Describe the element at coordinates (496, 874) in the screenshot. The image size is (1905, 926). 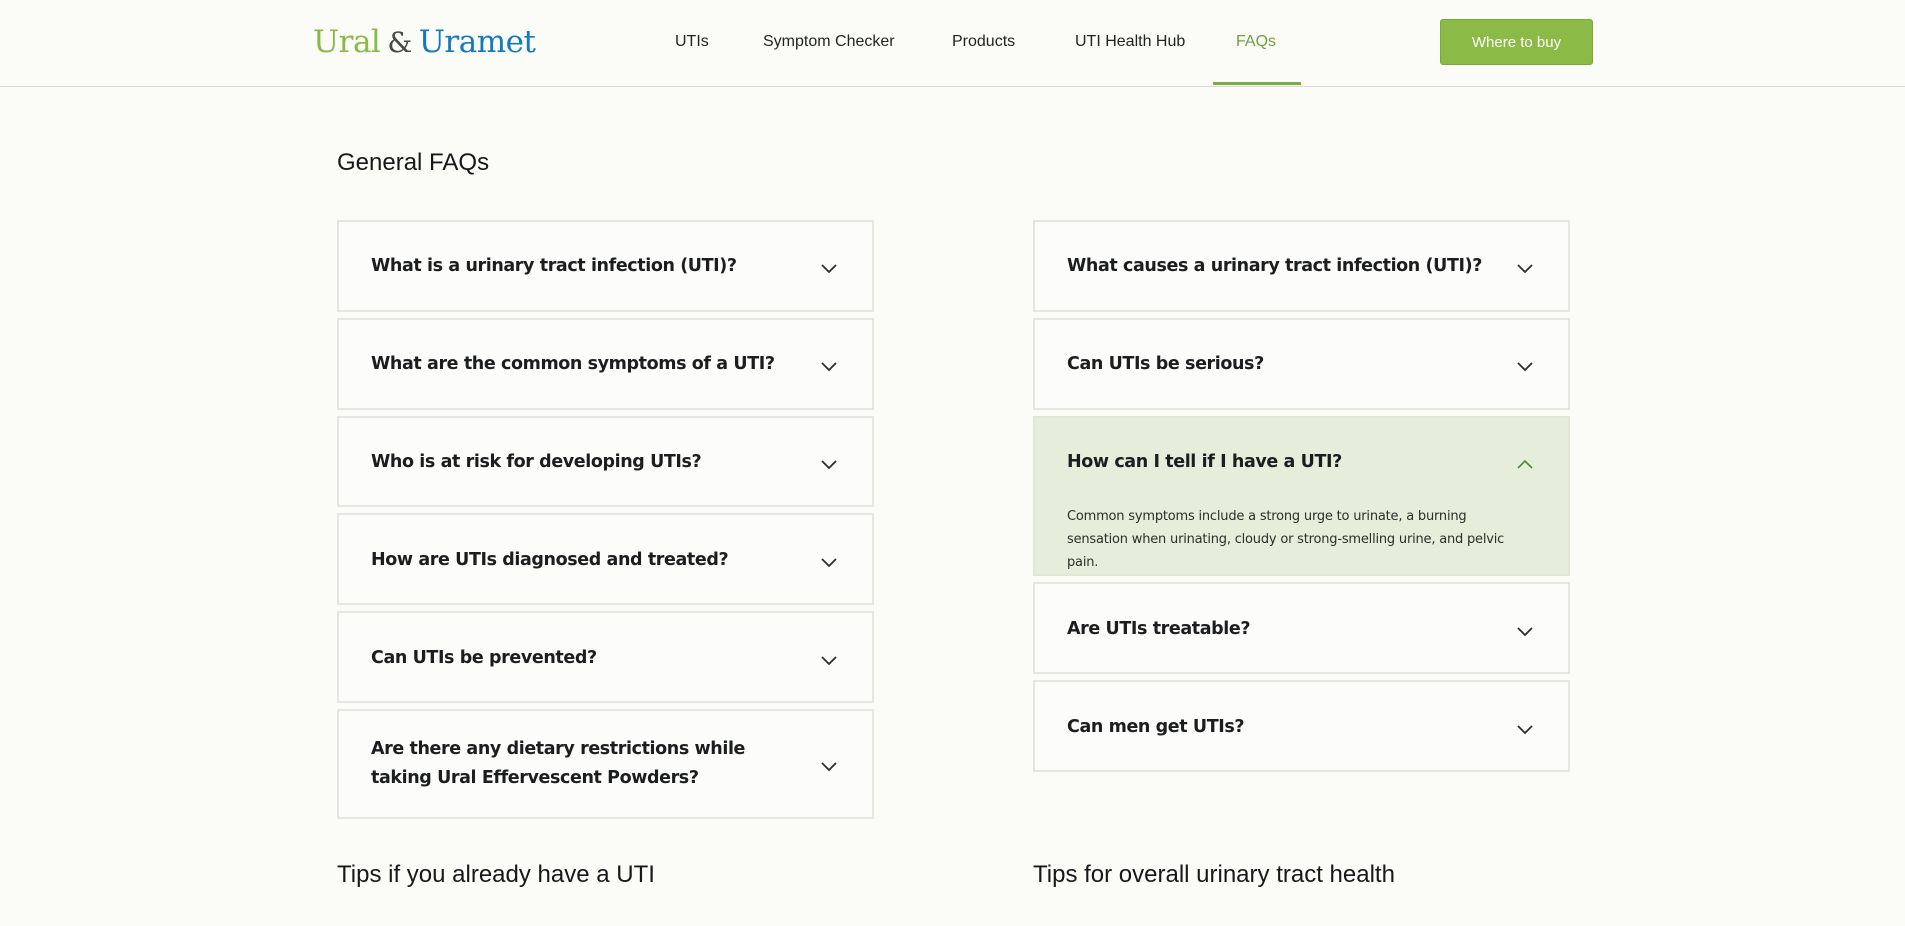
I see `tips-uti-title: Tips if you already have a UTI` at that location.